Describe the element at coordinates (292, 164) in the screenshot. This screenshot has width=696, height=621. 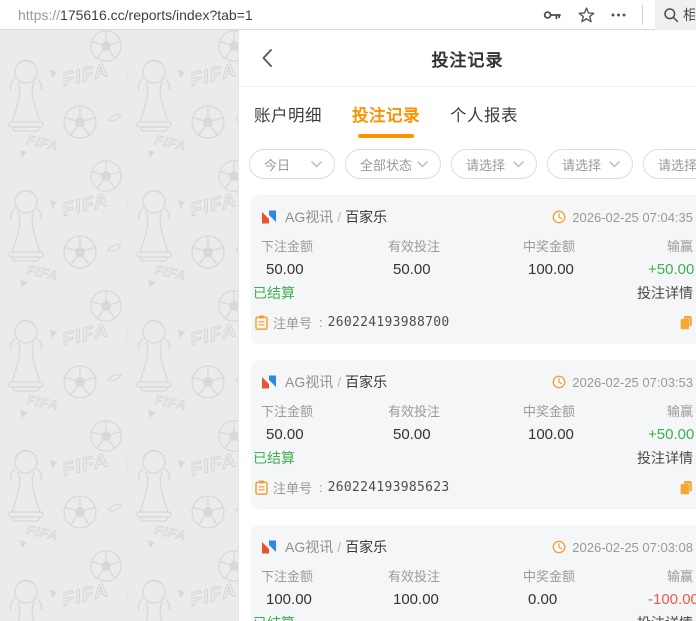
I see `filter-date: 今日` at that location.